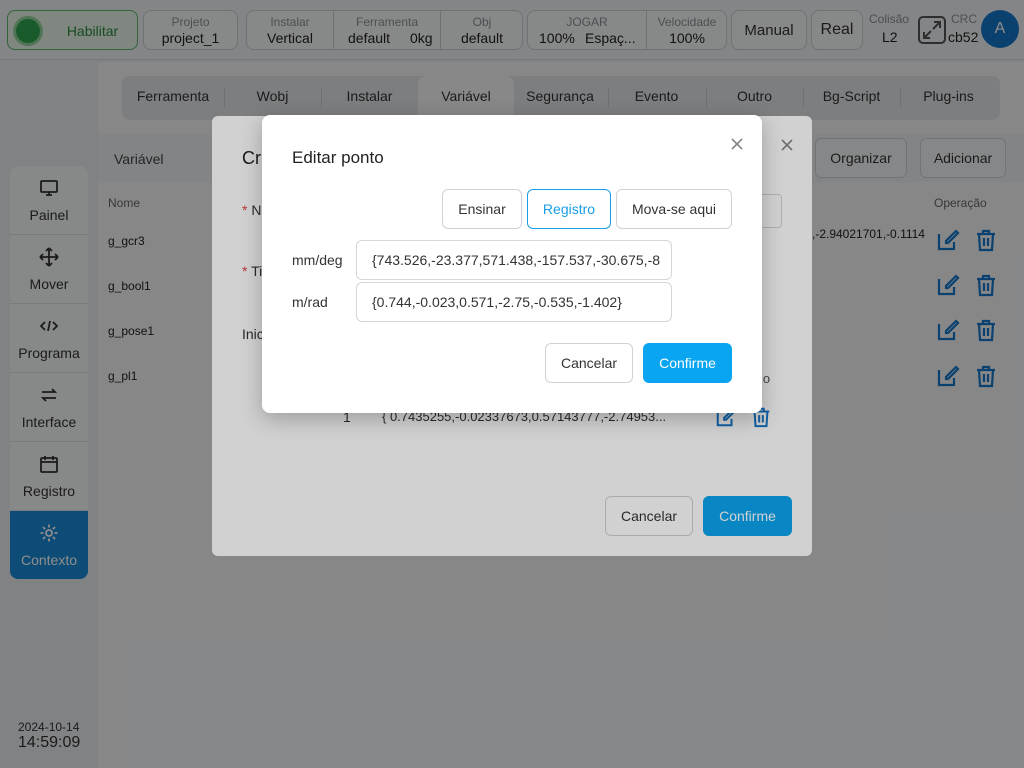 This screenshot has width=1024, height=768. I want to click on close-icon, so click(737, 144).